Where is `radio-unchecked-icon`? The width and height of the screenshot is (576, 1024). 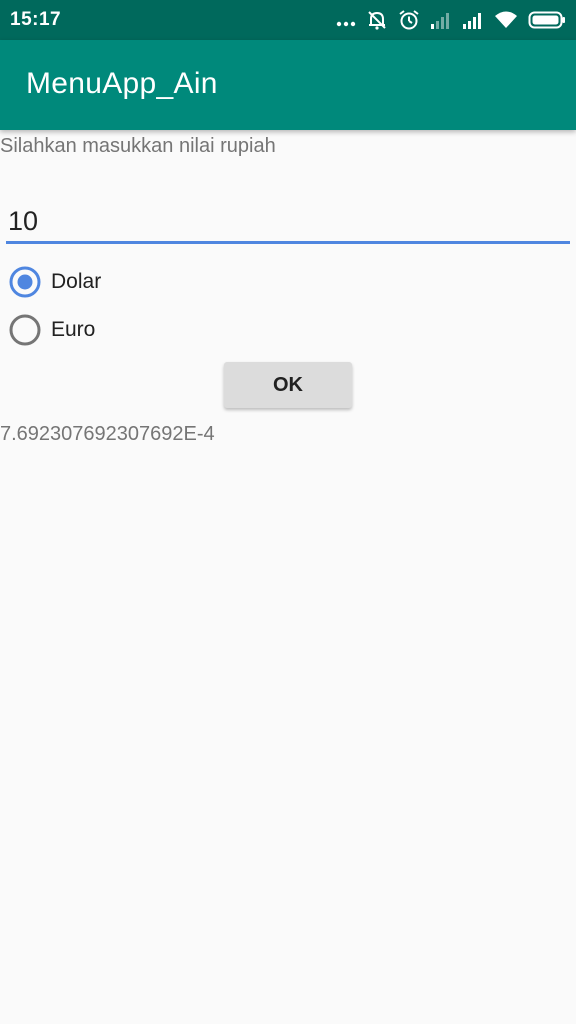
radio-unchecked-icon is located at coordinates (25, 330).